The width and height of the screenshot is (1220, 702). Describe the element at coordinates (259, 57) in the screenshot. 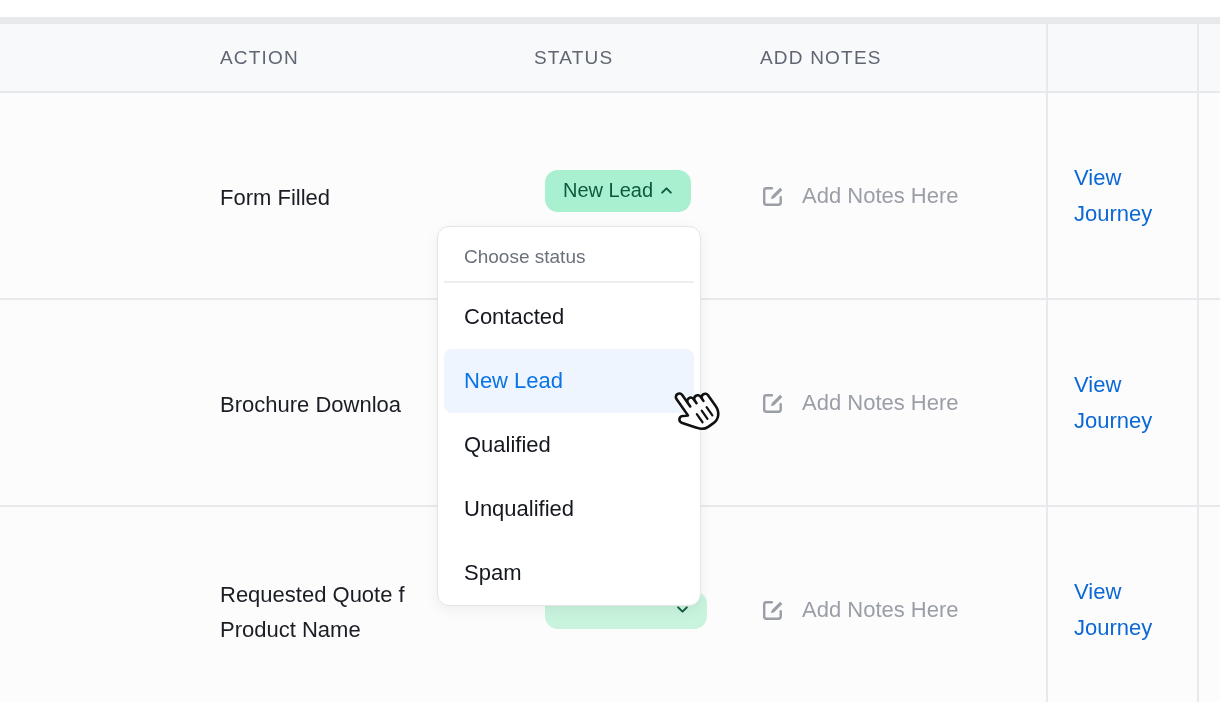

I see `column-header: ACTION` at that location.